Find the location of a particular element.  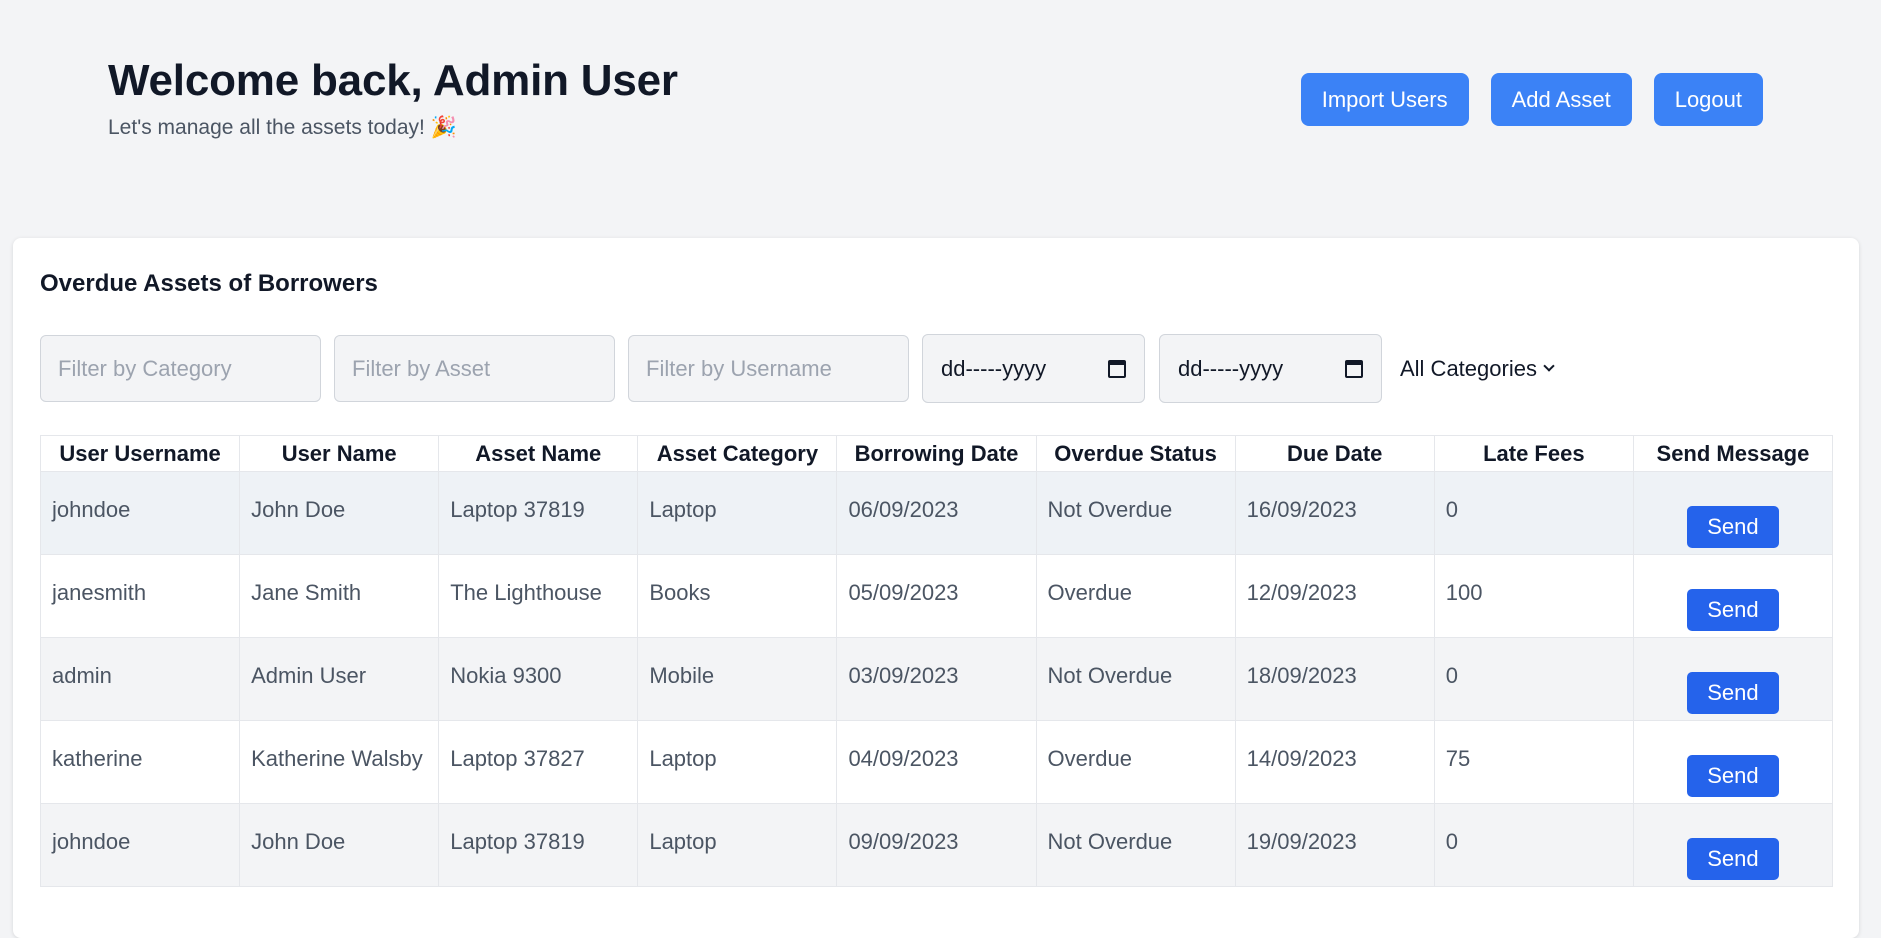

cell-borrowing-date: 09/09/2023 is located at coordinates (936, 845).